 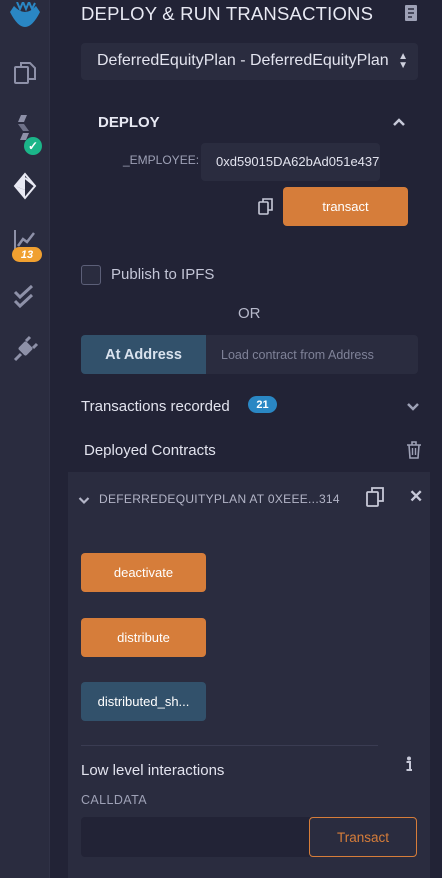 What do you see at coordinates (25, 349) in the screenshot?
I see `plugin-manager-icon` at bounding box center [25, 349].